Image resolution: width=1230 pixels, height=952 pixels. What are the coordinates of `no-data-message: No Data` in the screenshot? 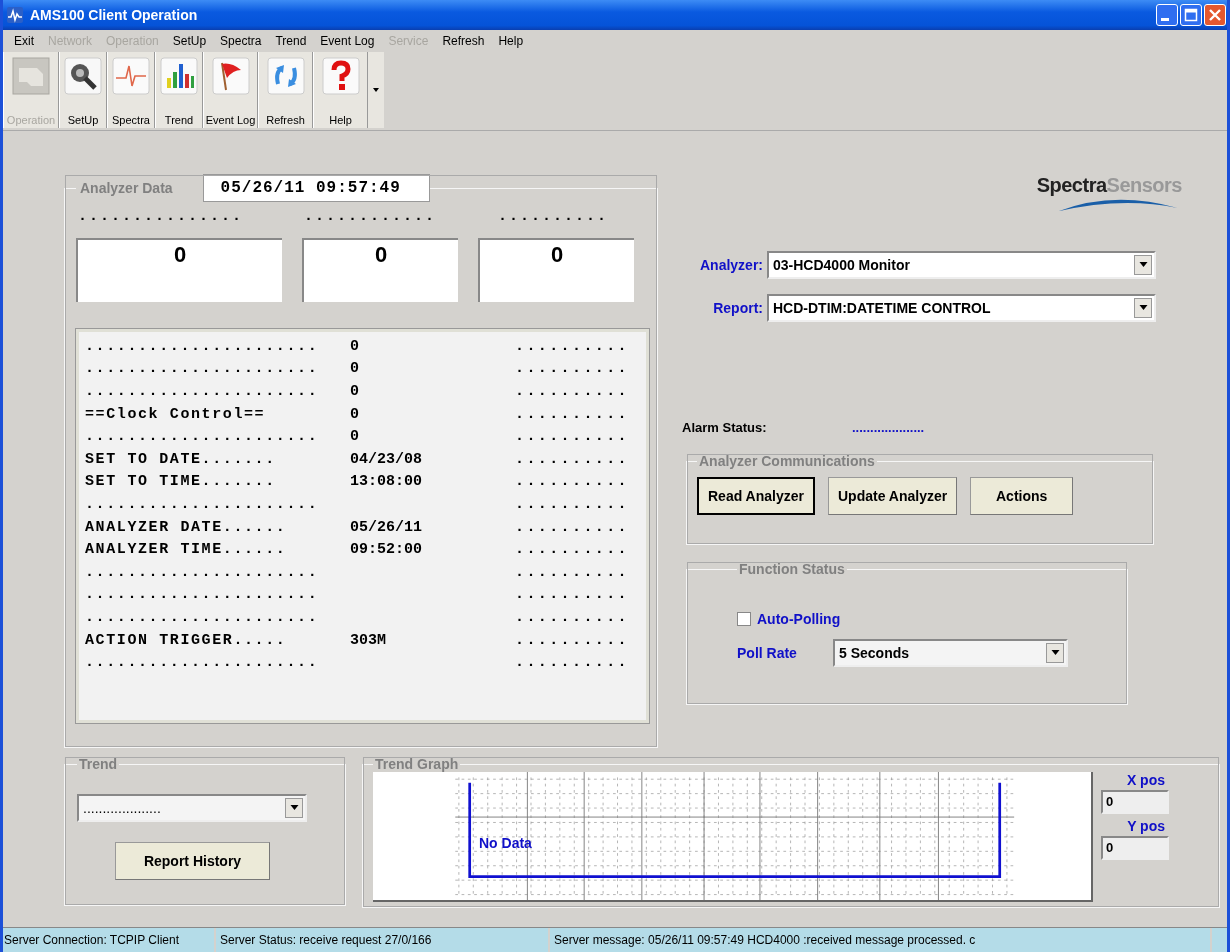 It's located at (505, 843).